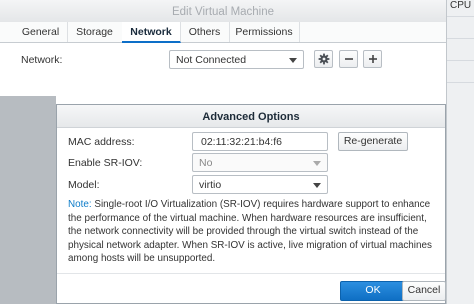 The height and width of the screenshot is (304, 474). I want to click on network-select-value: Not Connected, so click(211, 60).